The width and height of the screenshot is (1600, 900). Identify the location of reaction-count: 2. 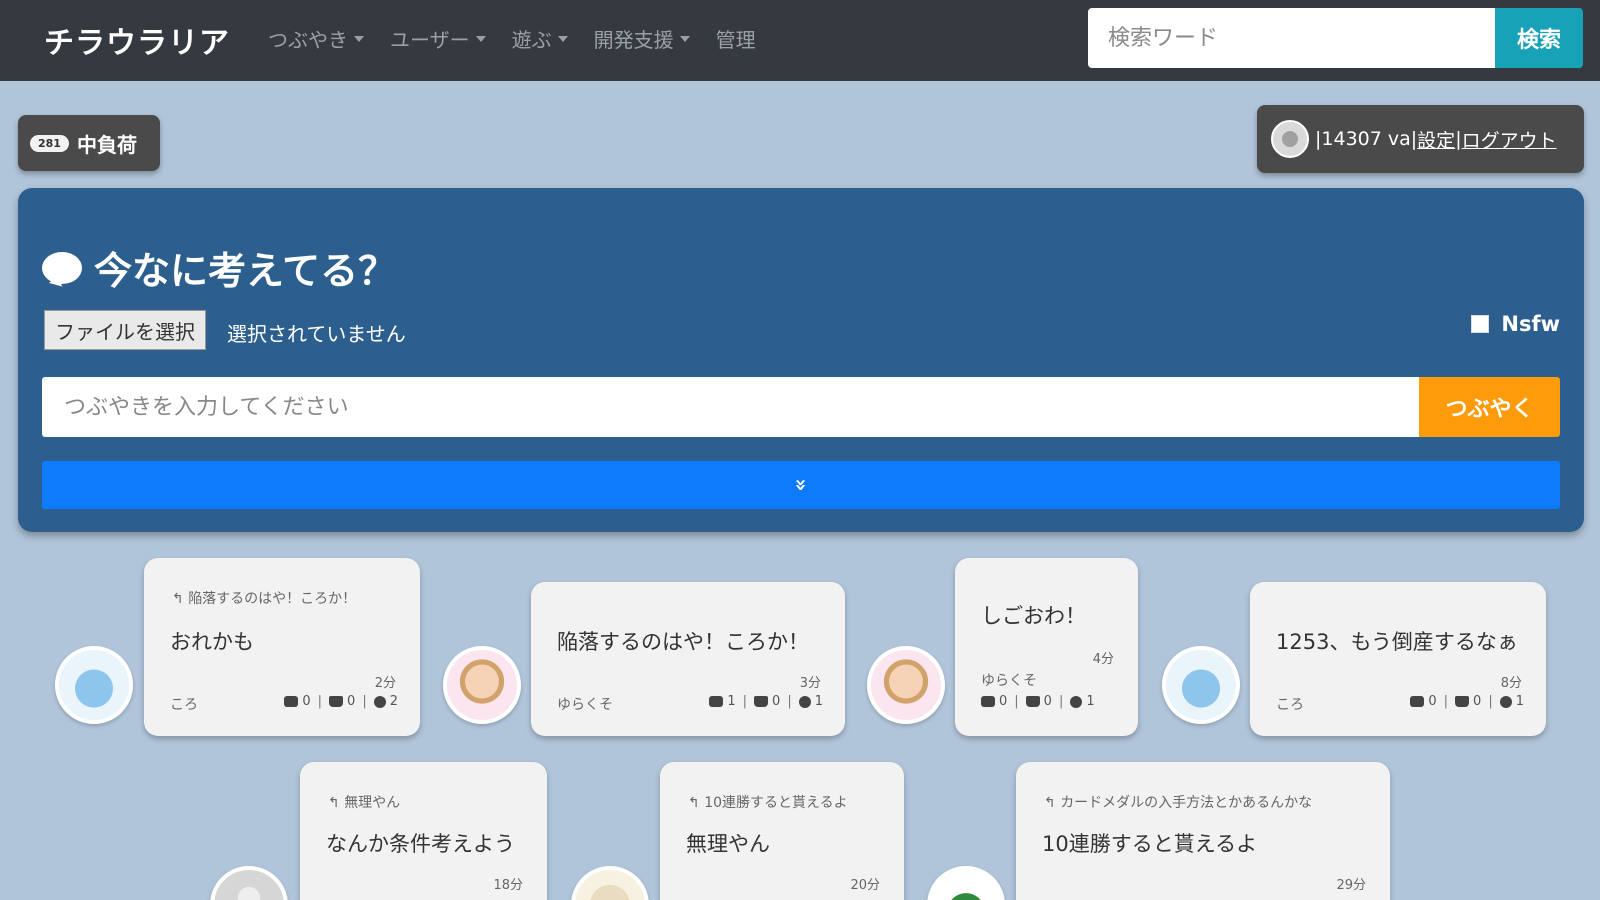
(393, 701).